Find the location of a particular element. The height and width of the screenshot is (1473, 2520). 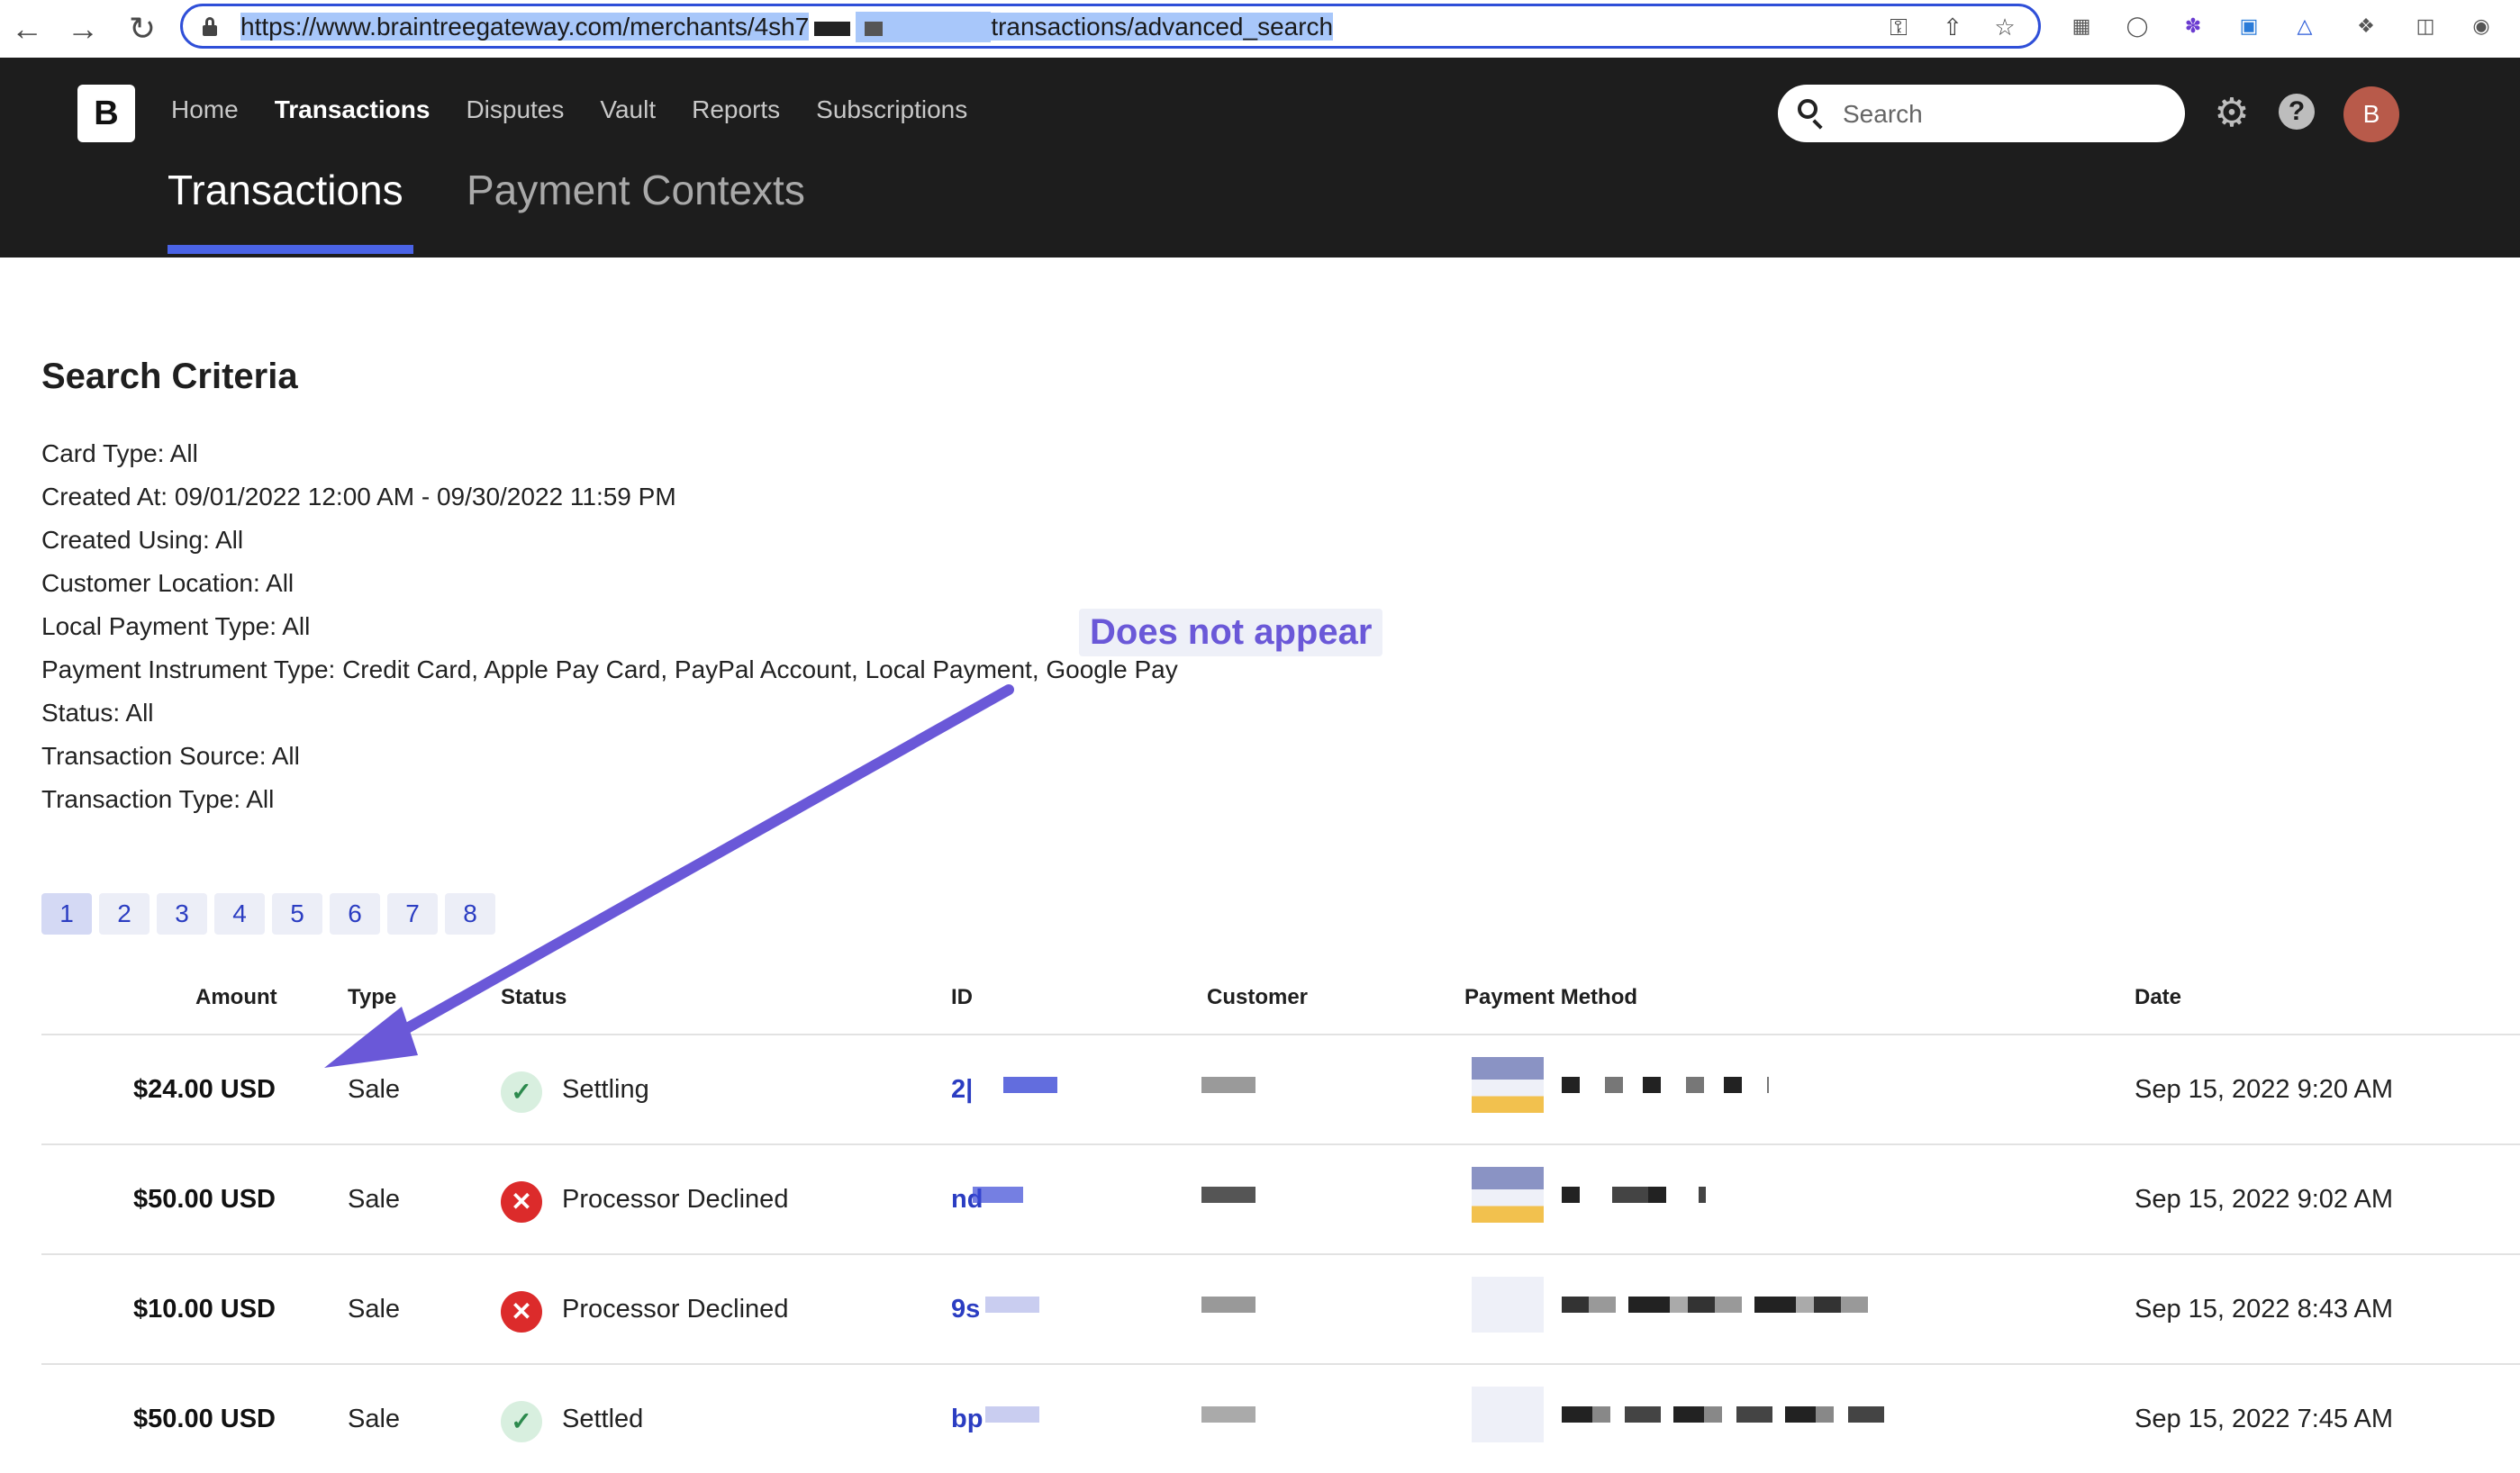

annotation-label: Does not appear is located at coordinates (1231, 632).